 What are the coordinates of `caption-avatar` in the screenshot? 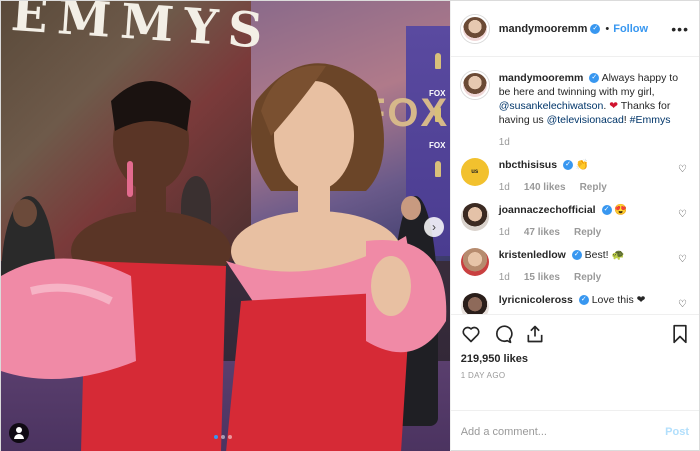 It's located at (474, 85).